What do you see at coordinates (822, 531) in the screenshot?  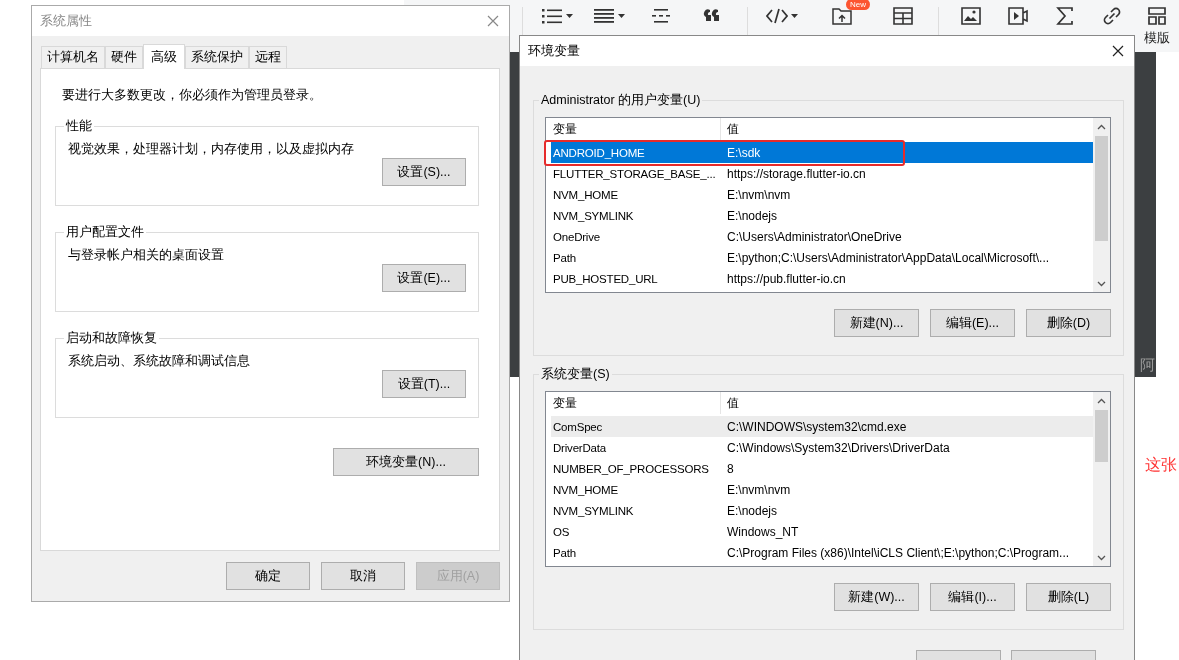 I see `table-row: OS Windows_NT` at bounding box center [822, 531].